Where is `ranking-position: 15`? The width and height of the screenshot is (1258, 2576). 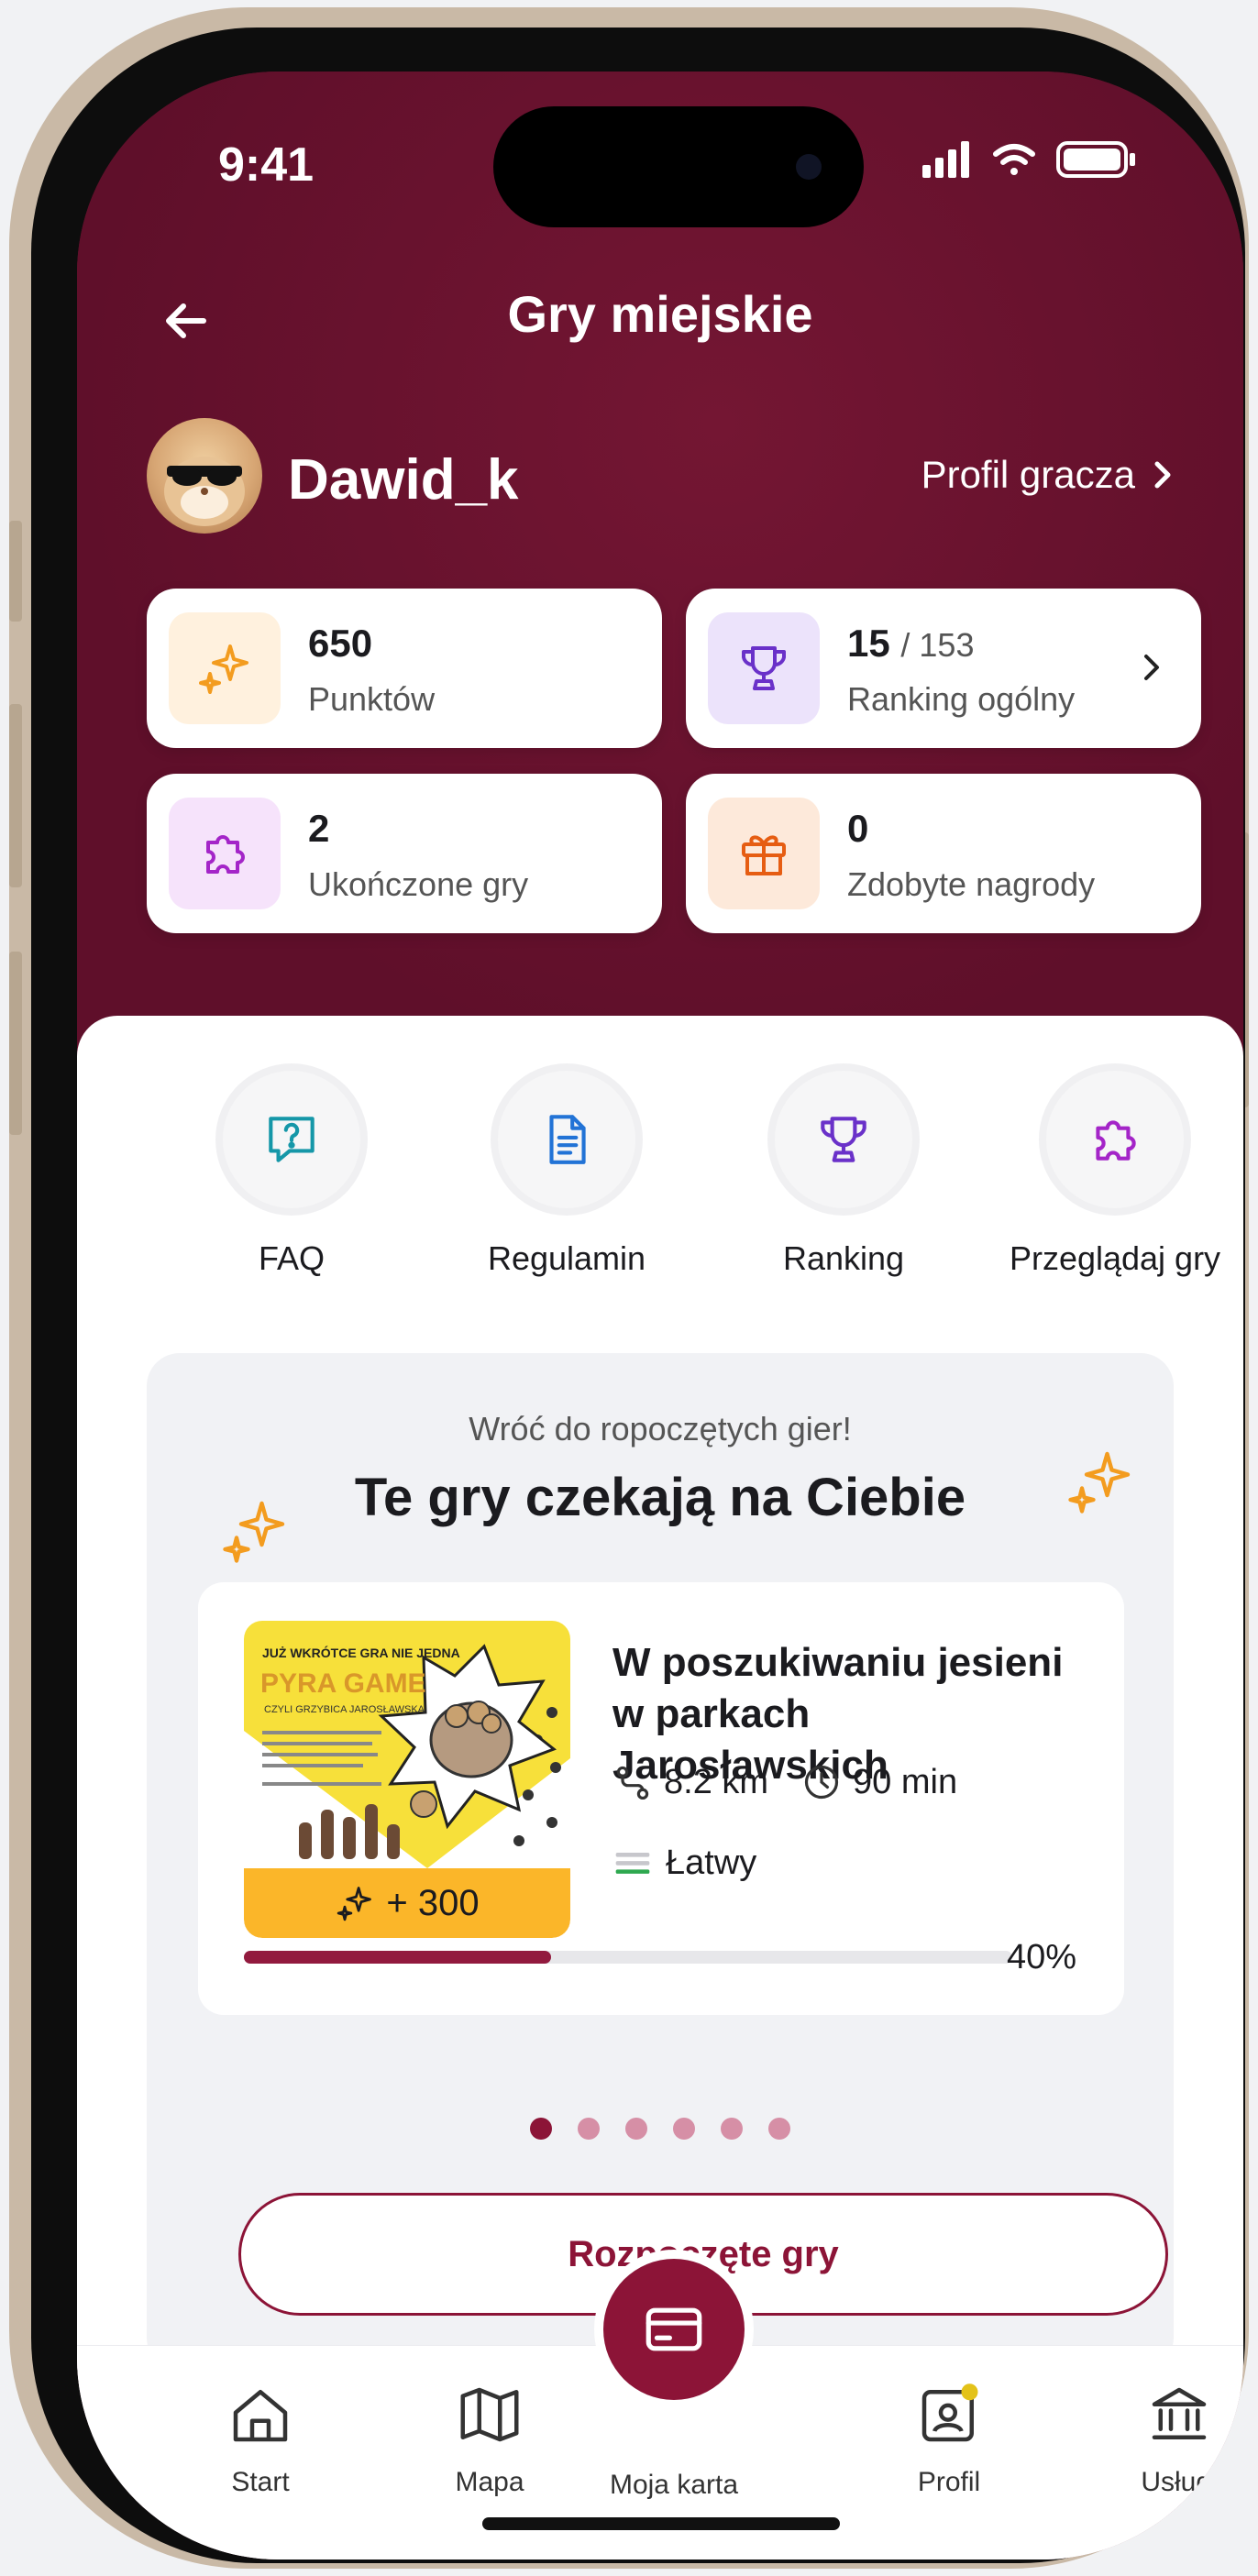
ranking-position: 15 is located at coordinates (868, 643).